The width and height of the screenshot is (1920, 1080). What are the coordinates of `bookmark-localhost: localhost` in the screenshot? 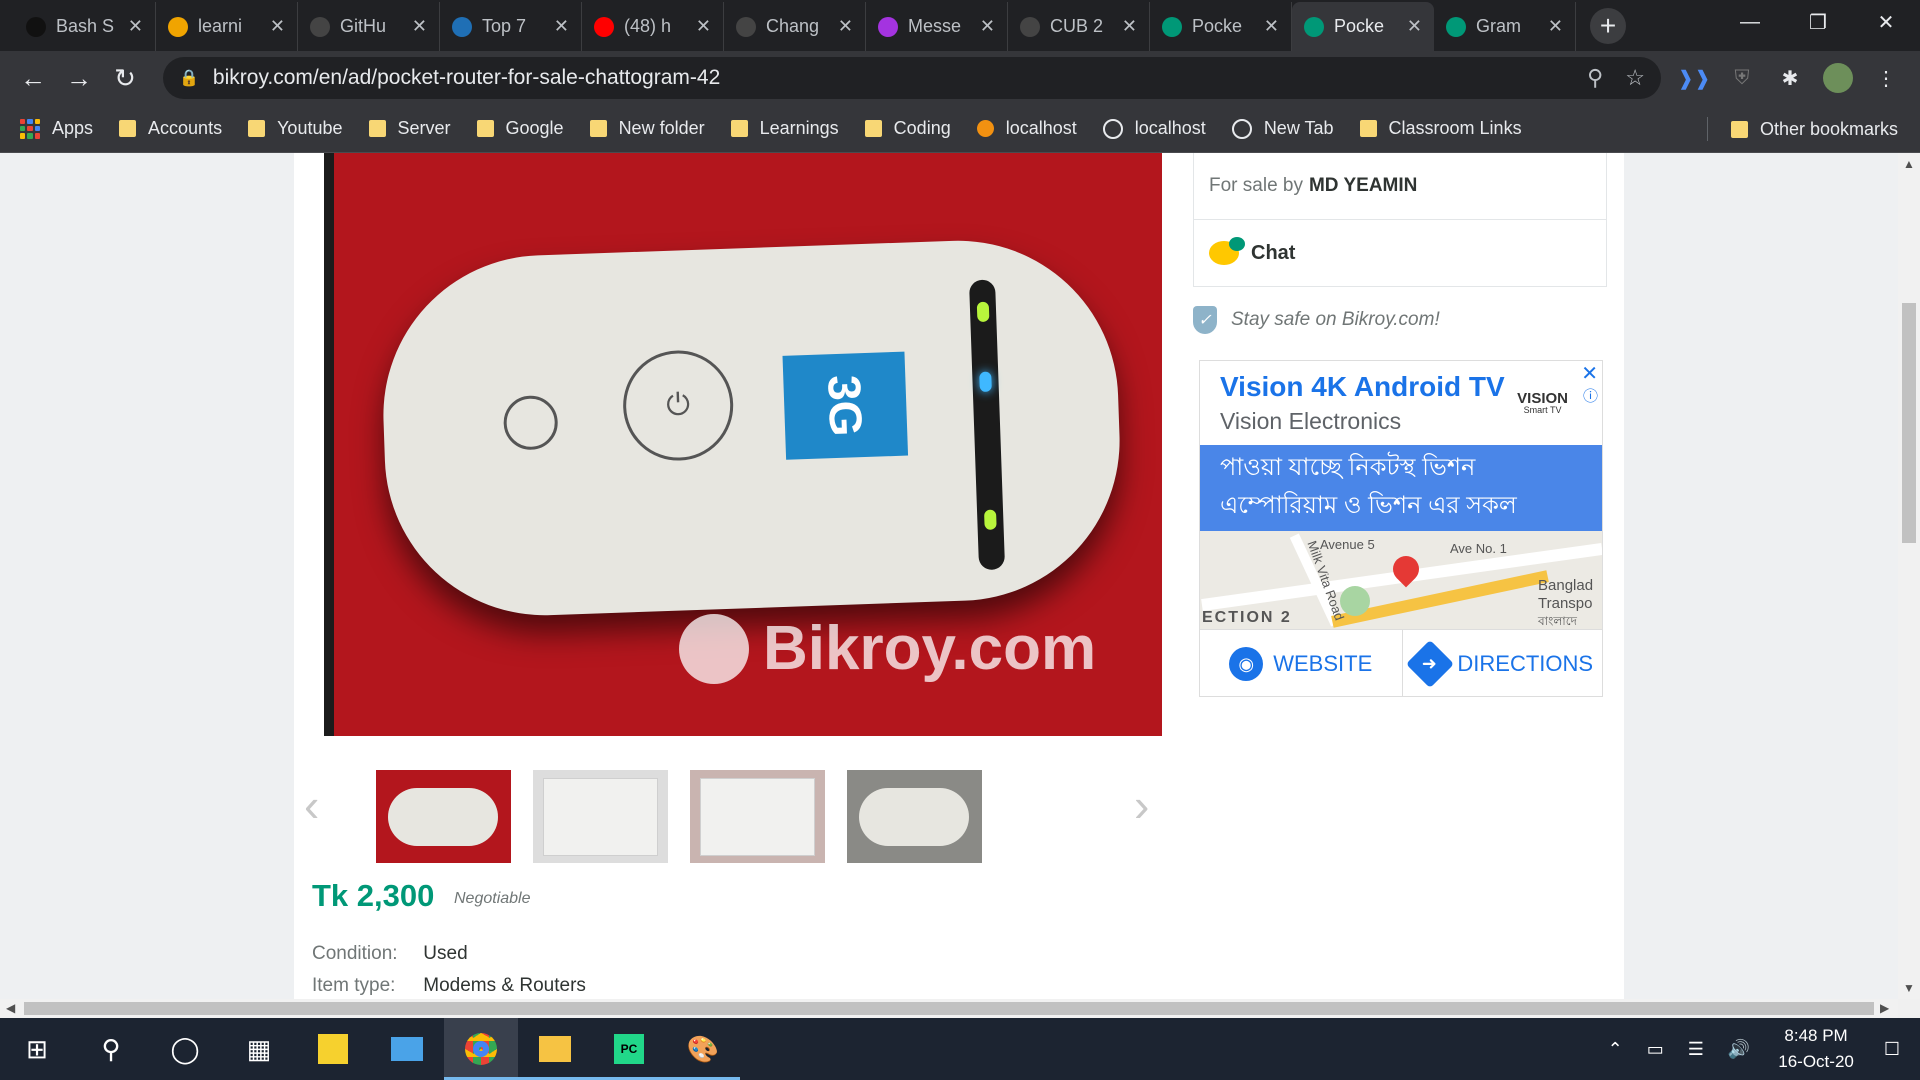 It's located at (1154, 128).